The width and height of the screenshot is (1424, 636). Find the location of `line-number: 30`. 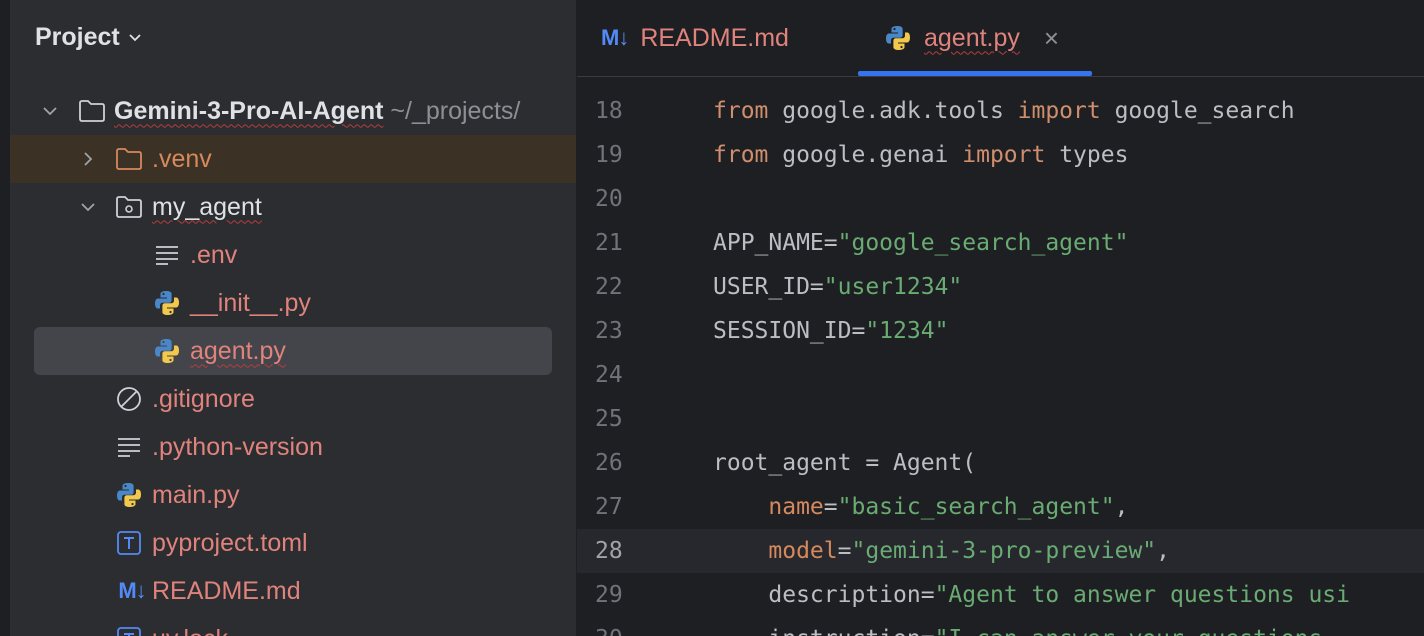

line-number: 30 is located at coordinates (625, 626).